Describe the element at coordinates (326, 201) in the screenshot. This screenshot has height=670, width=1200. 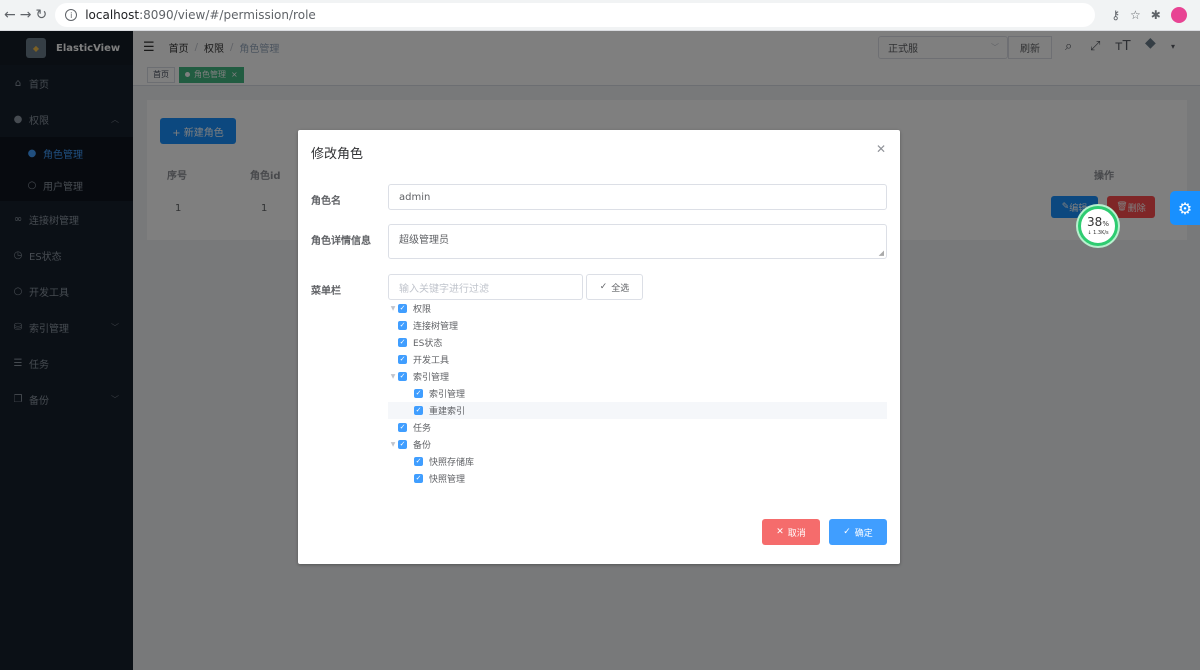
I see `role-name-label: 角色名` at that location.